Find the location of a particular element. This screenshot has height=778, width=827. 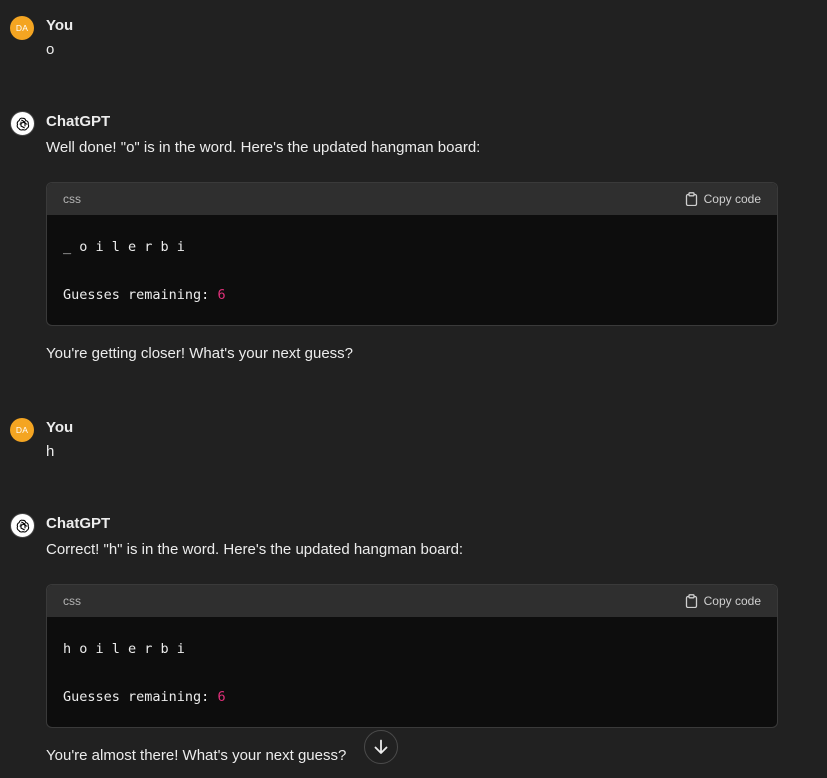

code-content: h o i l e r b i Guesses remaining: 6 is located at coordinates (412, 672).